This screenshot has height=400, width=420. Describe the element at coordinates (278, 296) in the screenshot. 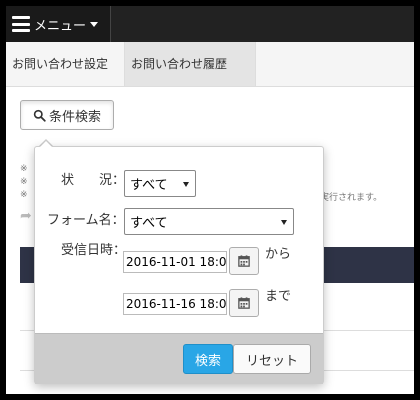

I see `date-to-suffix: まで` at that location.